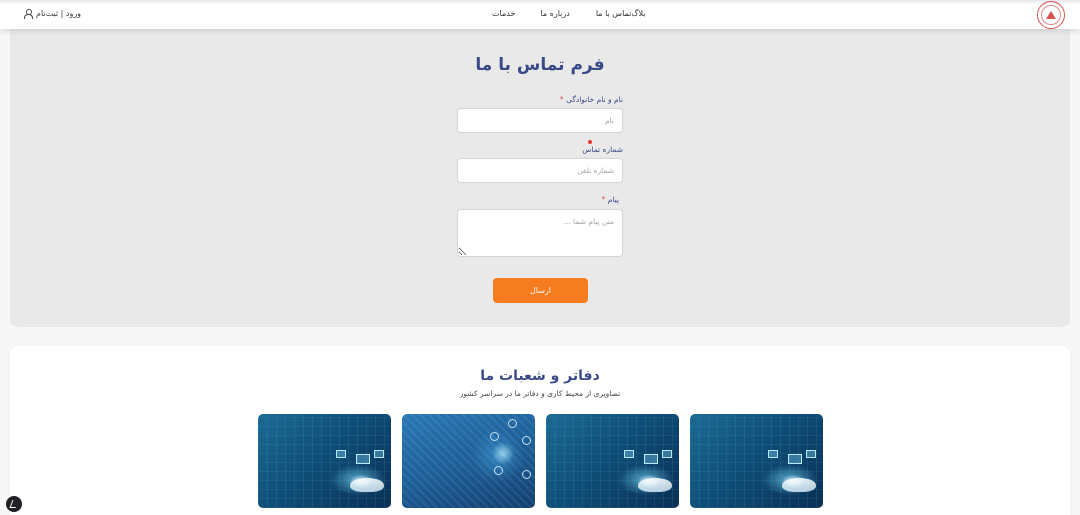 Image resolution: width=1080 pixels, height=515 pixels. Describe the element at coordinates (591, 99) in the screenshot. I see `name-field-label: نام و نام خانوادگی *` at that location.